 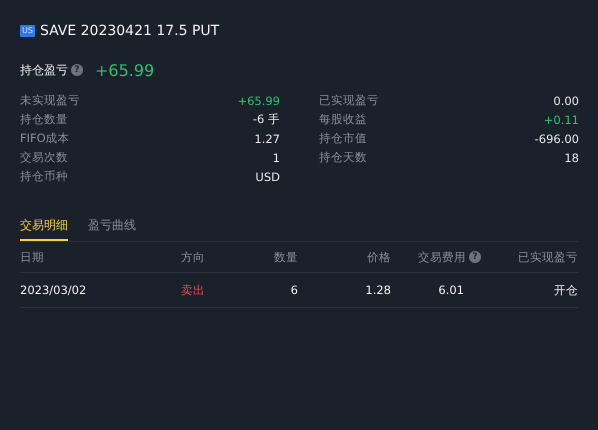 I want to click on column-header: 日期, so click(x=32, y=257).